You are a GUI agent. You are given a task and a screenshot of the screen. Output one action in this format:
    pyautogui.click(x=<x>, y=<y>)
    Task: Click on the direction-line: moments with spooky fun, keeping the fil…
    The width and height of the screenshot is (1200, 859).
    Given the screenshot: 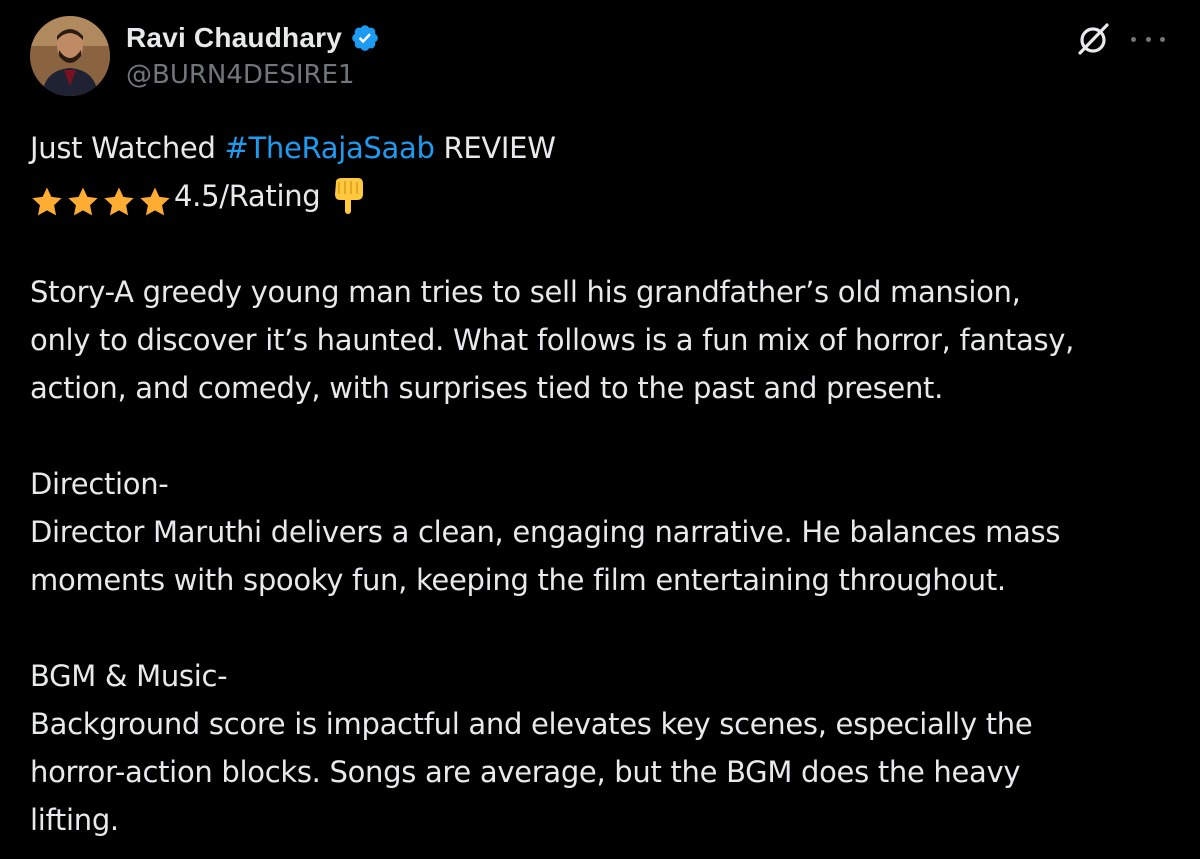 What is the action you would take?
    pyautogui.click(x=518, y=580)
    